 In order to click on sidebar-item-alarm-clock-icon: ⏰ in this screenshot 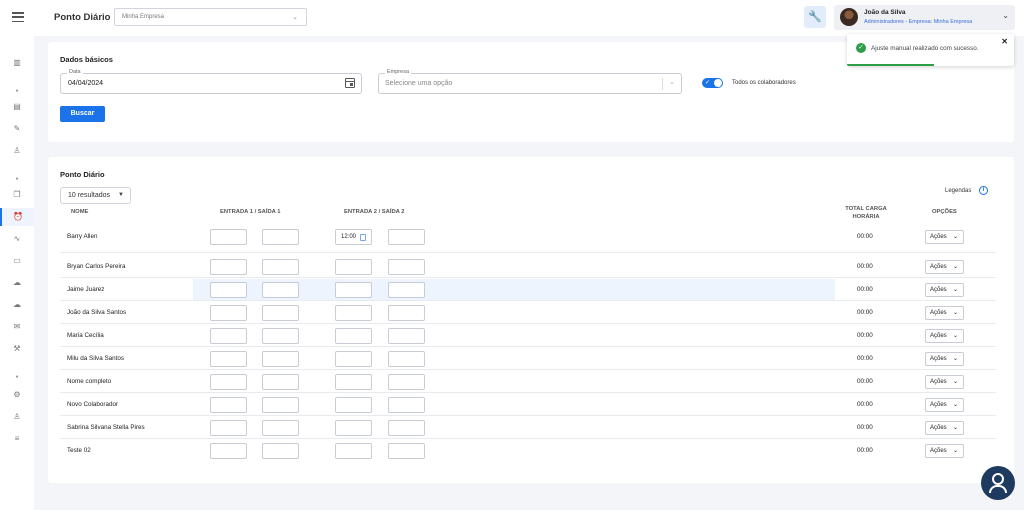, I will do `click(17, 217)`.